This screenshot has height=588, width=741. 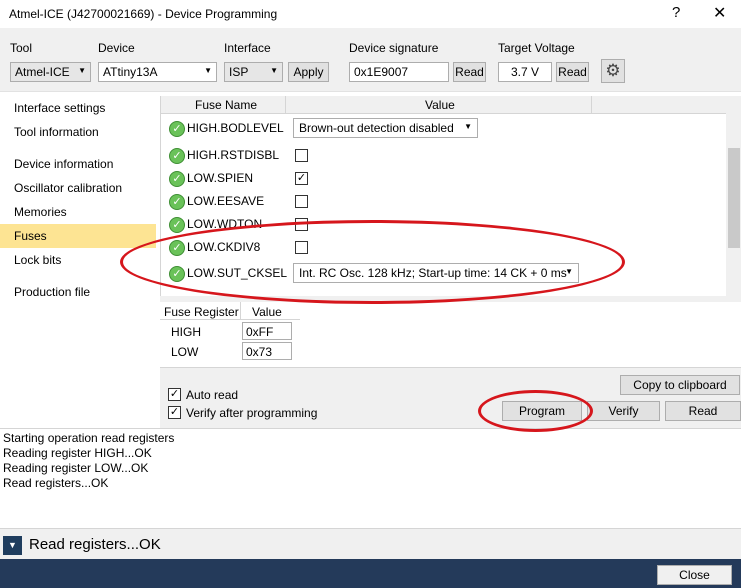 What do you see at coordinates (233, 155) in the screenshot?
I see `fuse-name: HIGH.RSTDISBL` at bounding box center [233, 155].